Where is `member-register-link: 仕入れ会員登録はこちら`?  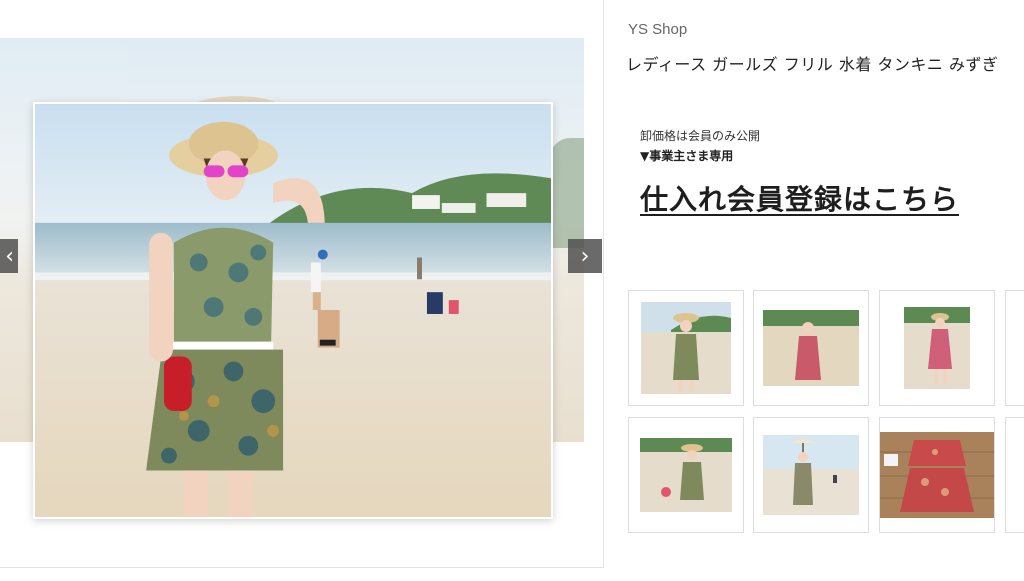
member-register-link: 仕入れ会員登録はこちら is located at coordinates (799, 198).